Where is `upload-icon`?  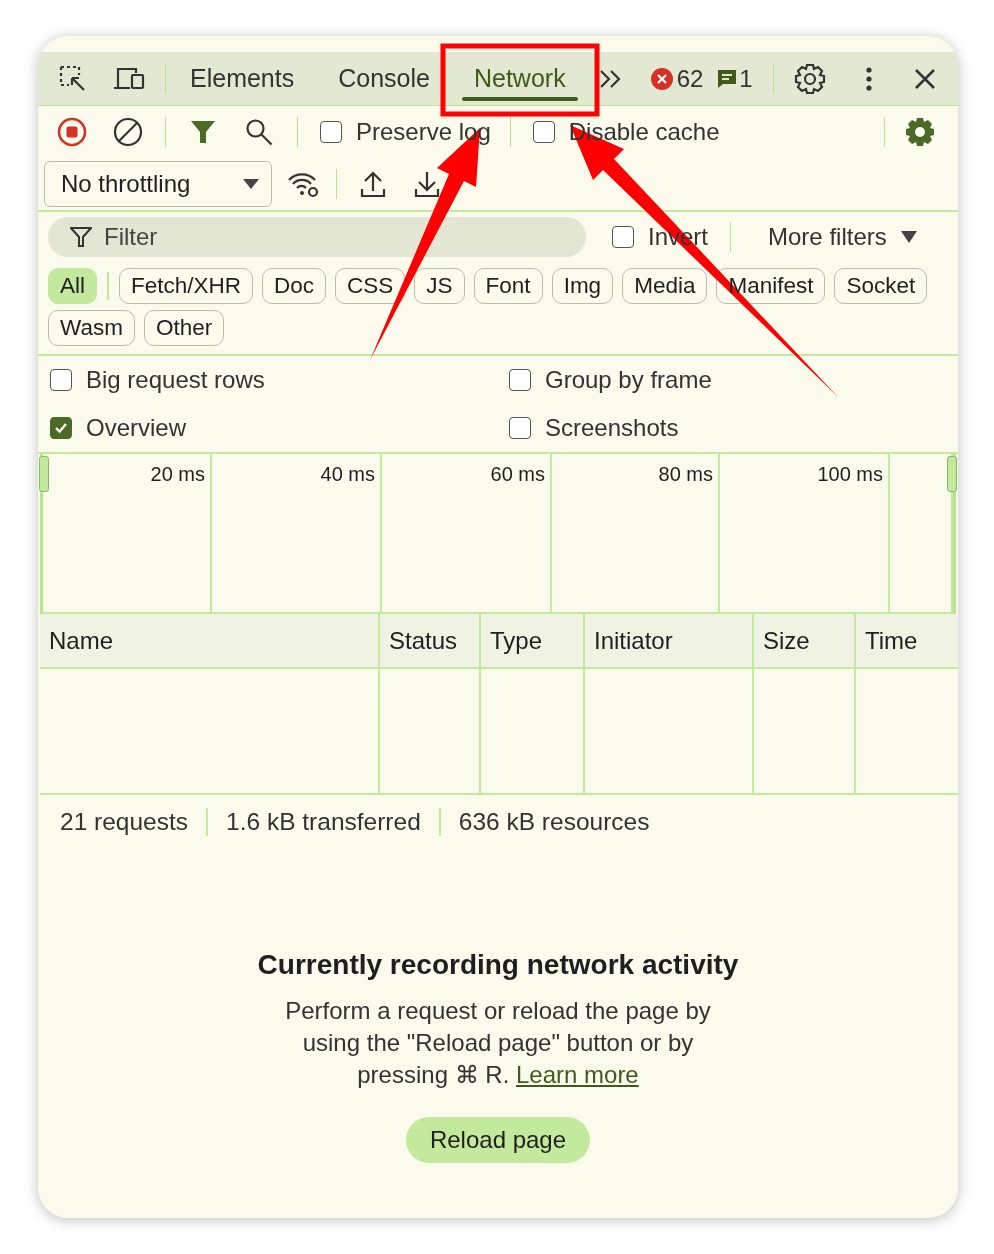 upload-icon is located at coordinates (373, 184).